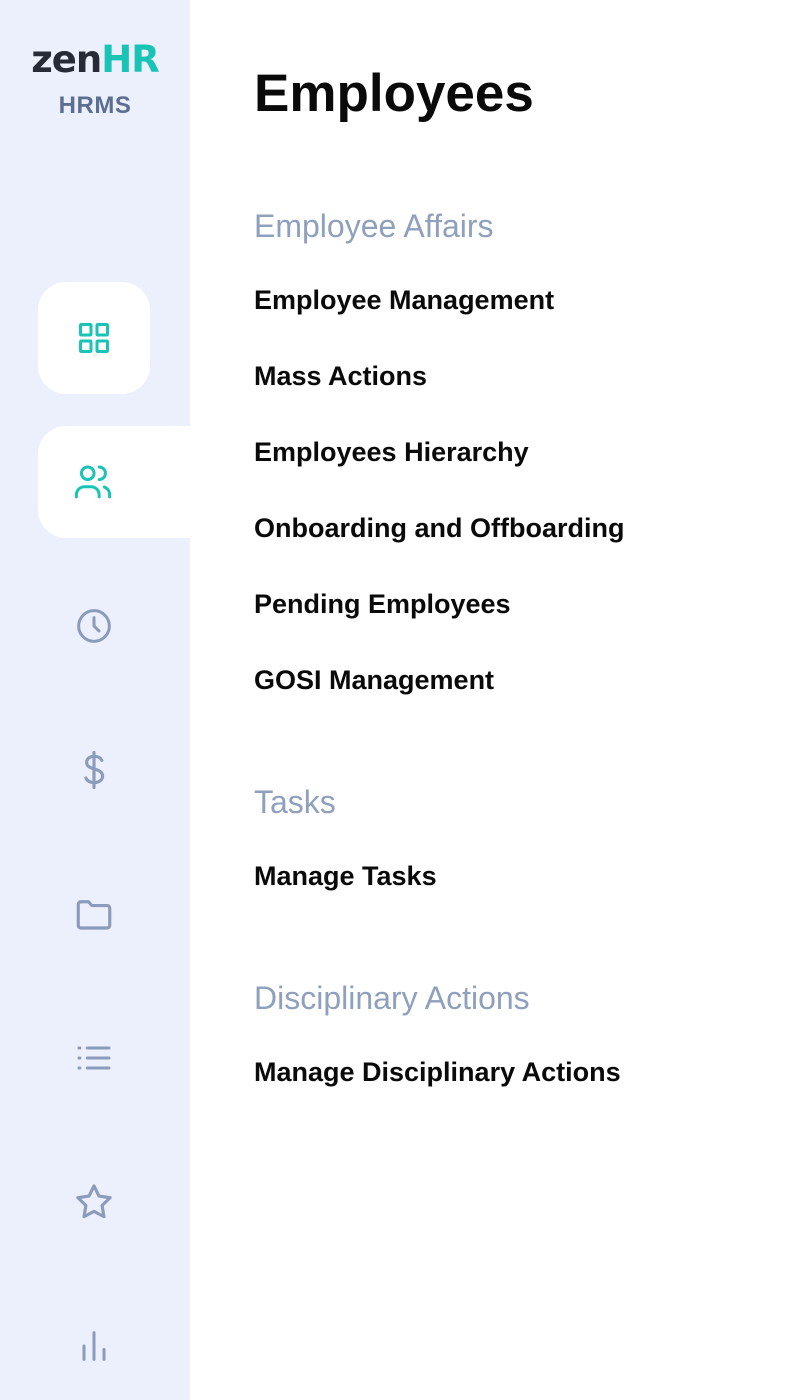  I want to click on list-icon, so click(94, 1058).